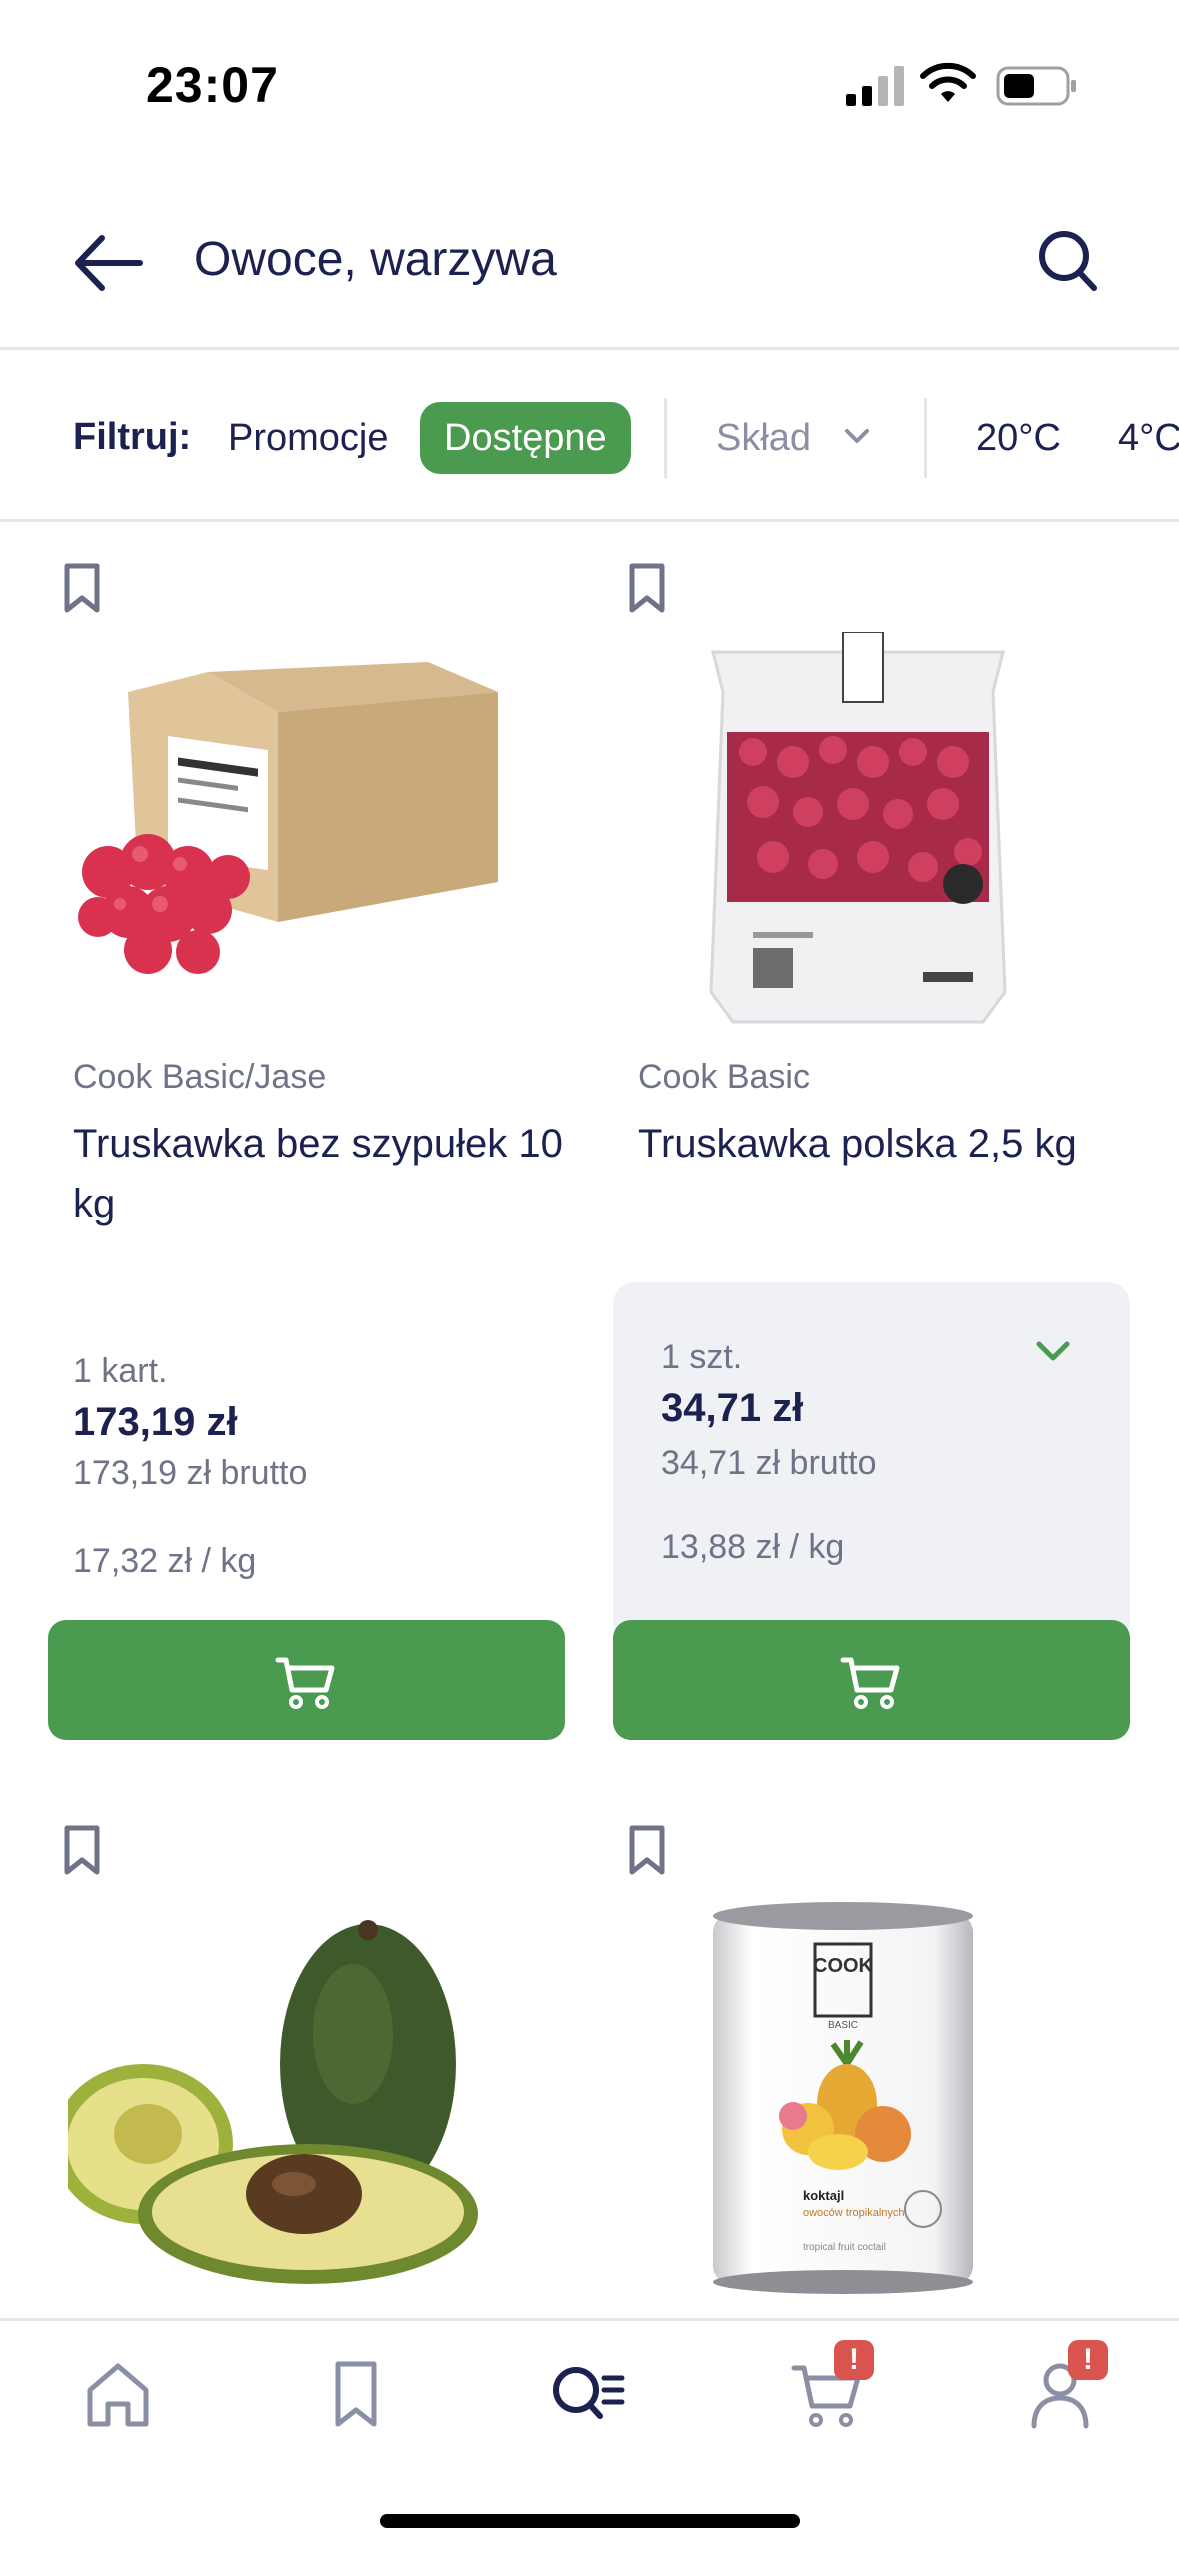 This screenshot has height=2556, width=1179. I want to click on product-price-per-kg: 17,32 zł / kg, so click(165, 1561).